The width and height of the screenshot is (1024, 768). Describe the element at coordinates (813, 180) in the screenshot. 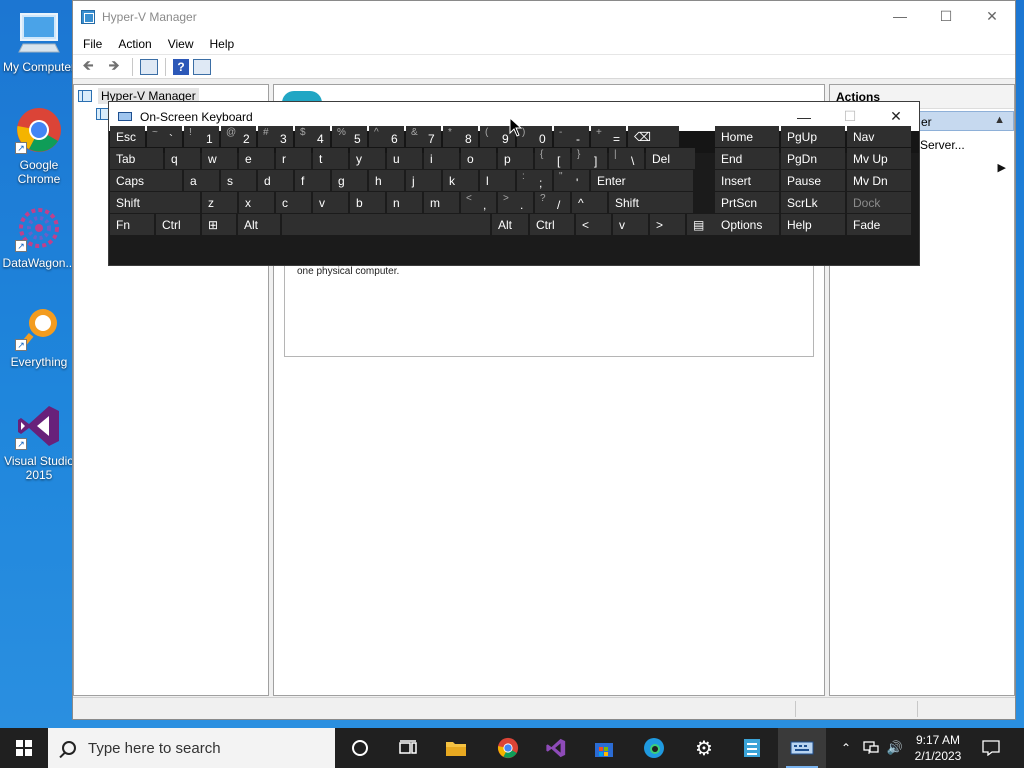

I see `osk-key-pause: Pause` at that location.